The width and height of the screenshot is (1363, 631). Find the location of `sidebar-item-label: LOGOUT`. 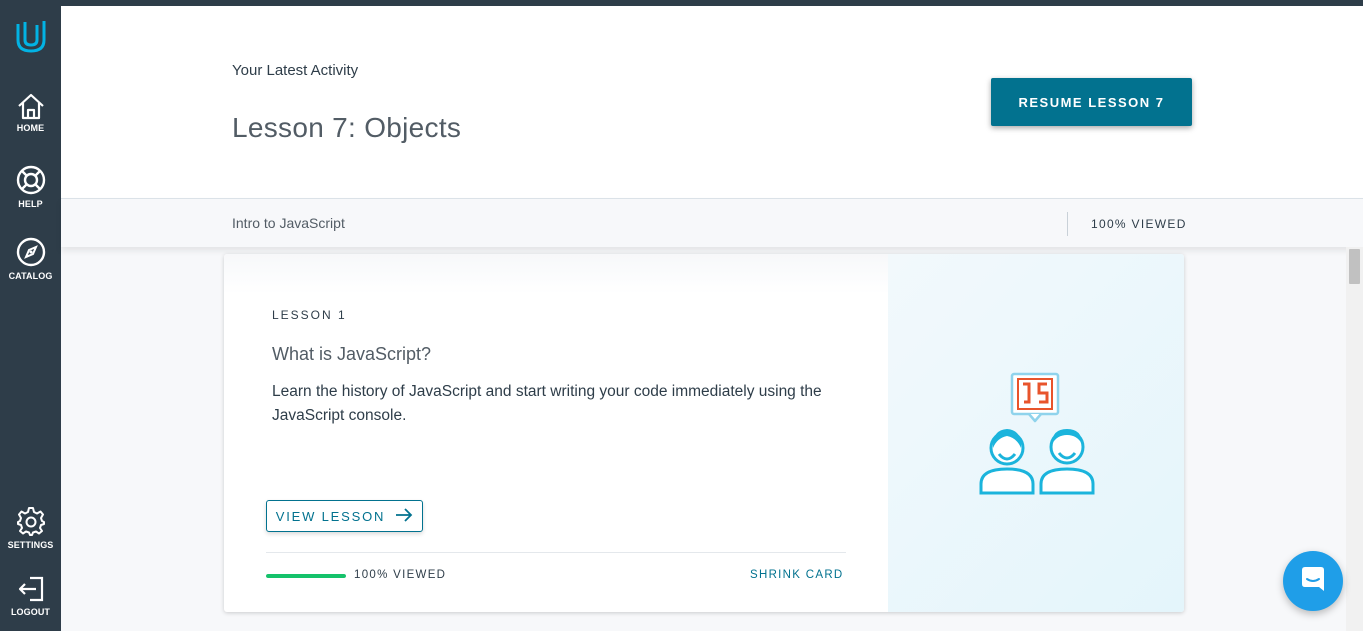

sidebar-item-label: LOGOUT is located at coordinates (30, 612).